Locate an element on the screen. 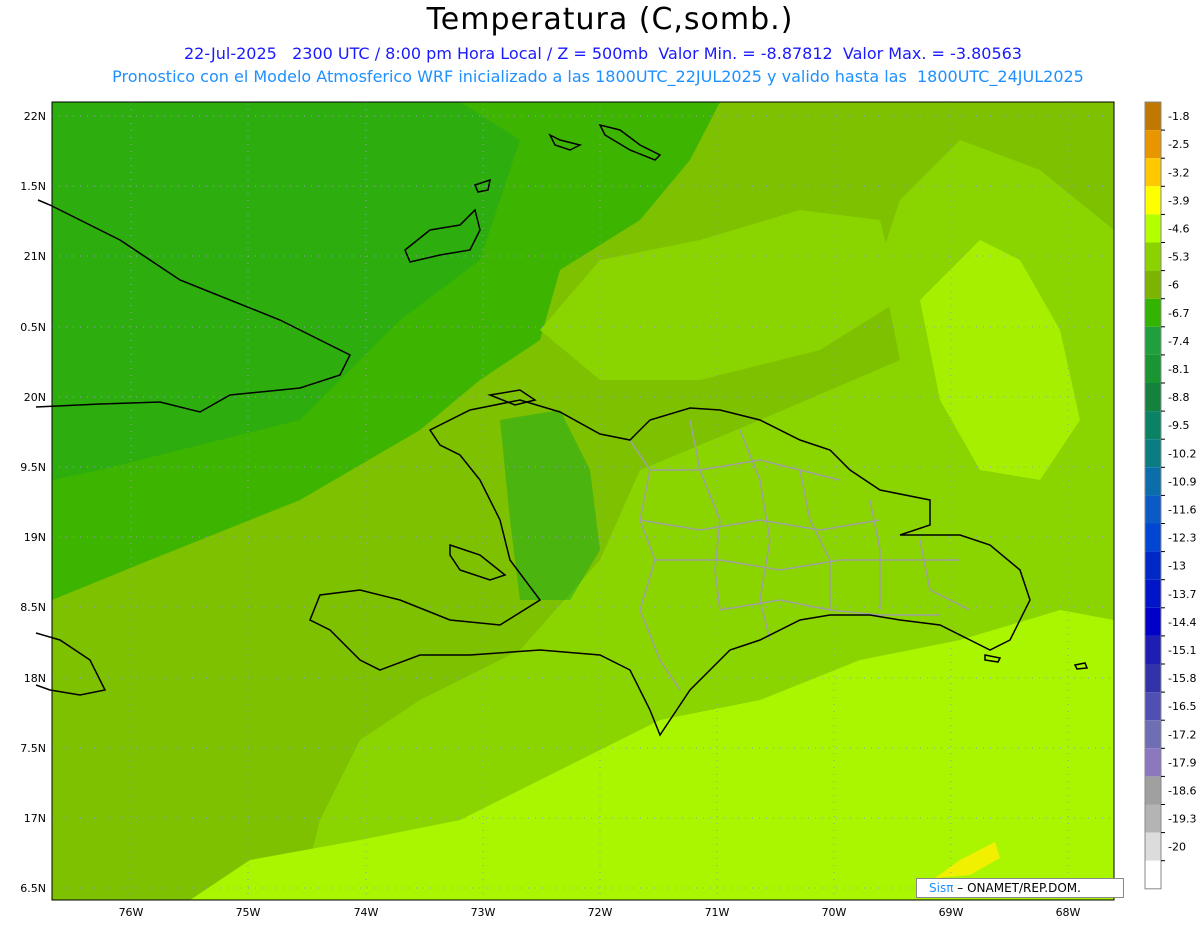 The height and width of the screenshot is (927, 1200). lon-label: 76W is located at coordinates (131, 912).